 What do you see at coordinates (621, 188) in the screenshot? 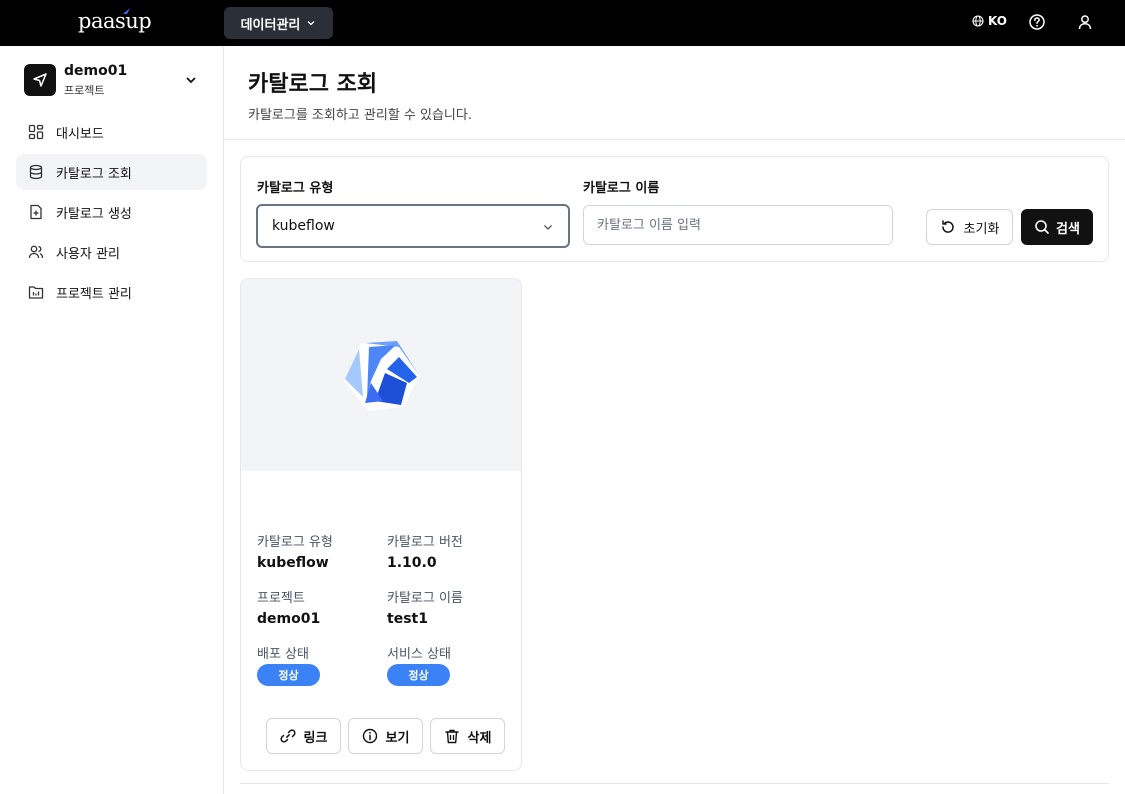
I see `catalog-name-label: 카탈로그 이름` at bounding box center [621, 188].